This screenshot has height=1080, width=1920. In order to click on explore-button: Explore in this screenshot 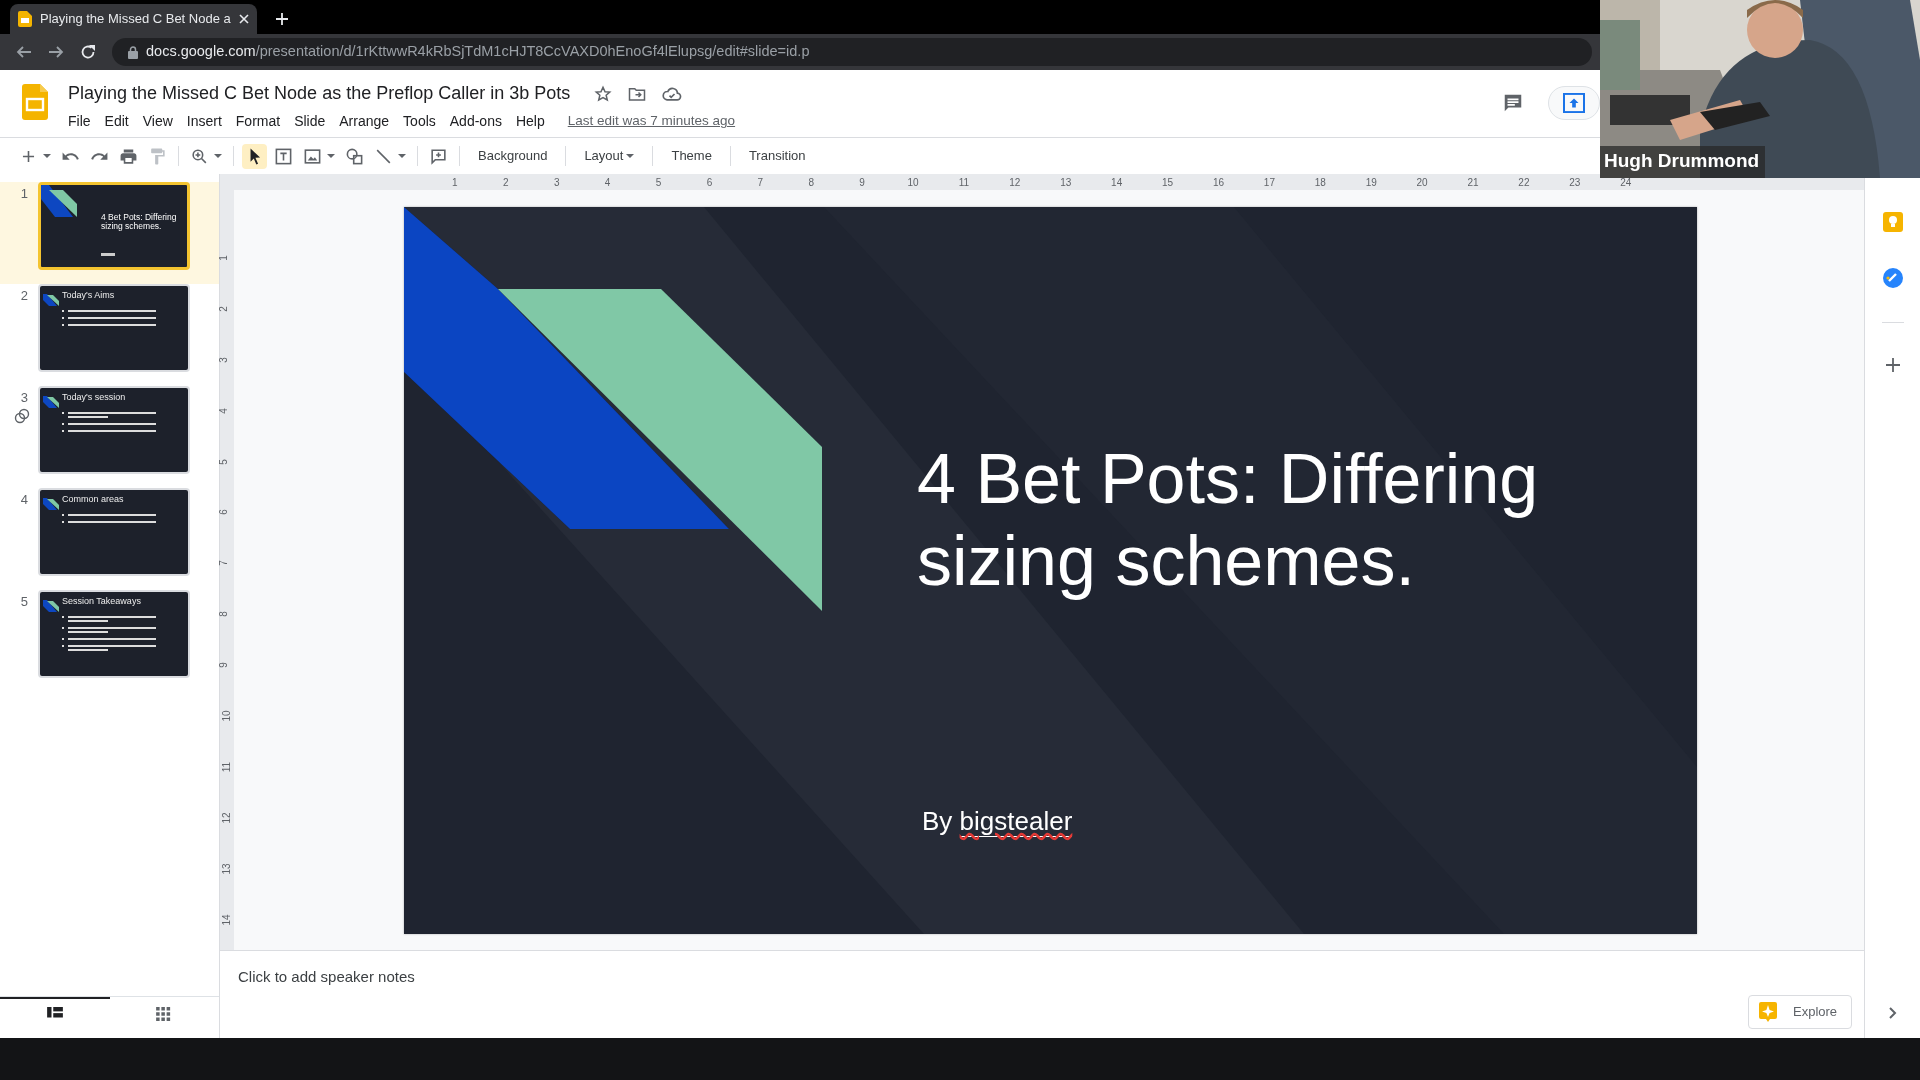, I will do `click(1800, 1012)`.